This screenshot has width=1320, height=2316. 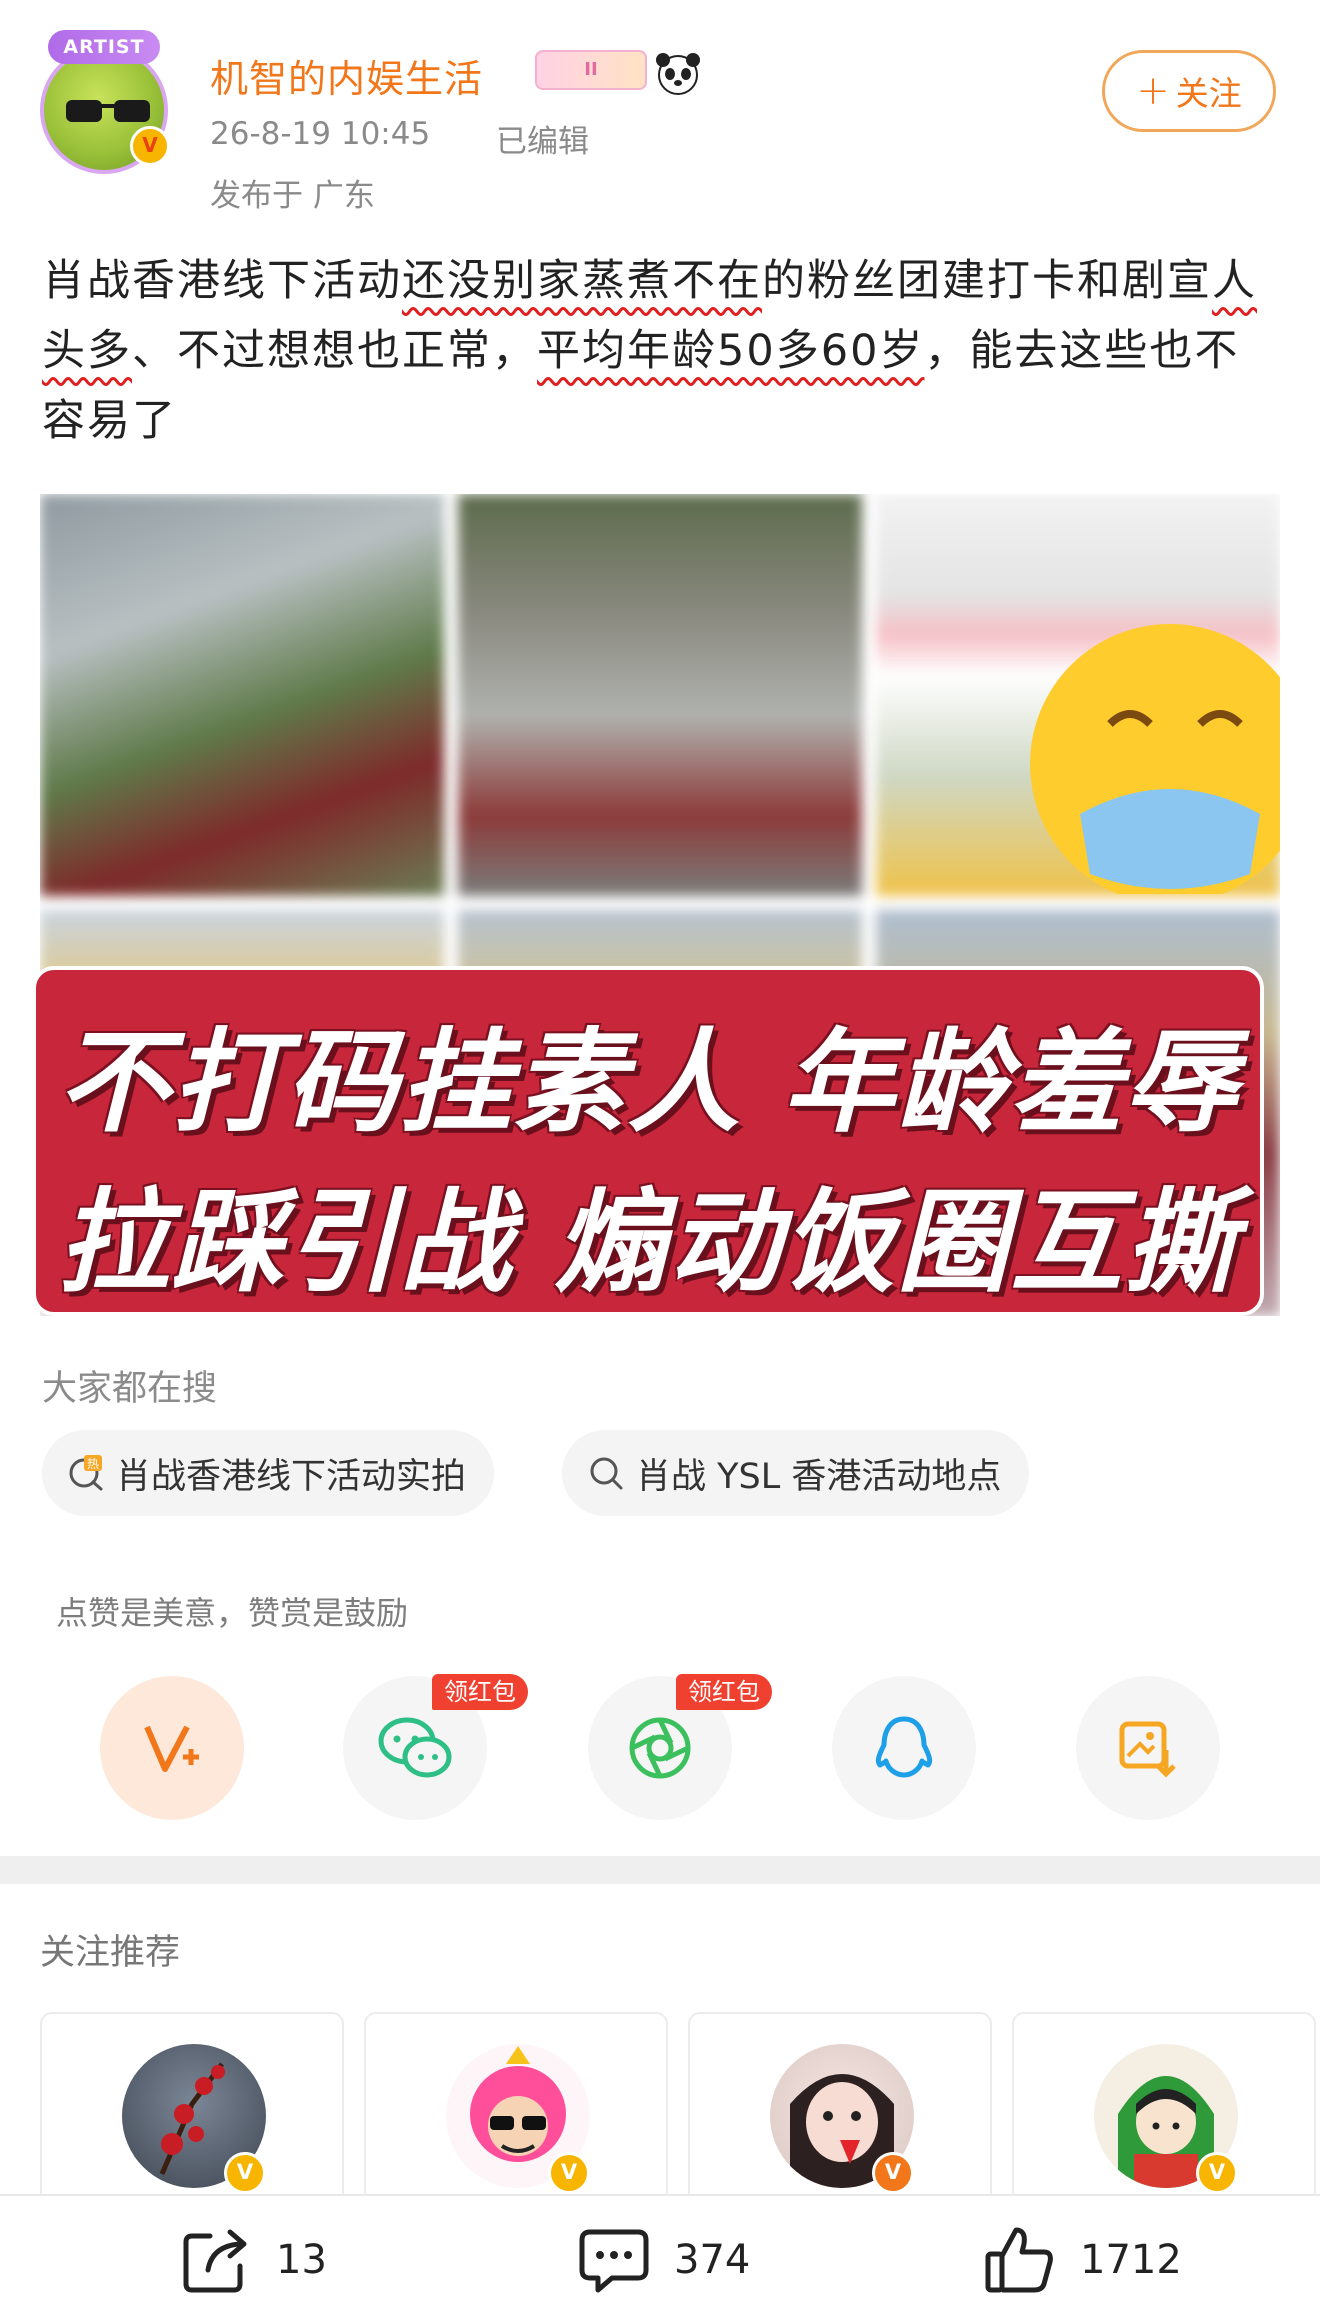 I want to click on image-caption-banner: 不打码挂素人 年龄羞辱 拉踩引战 煽动饭圈互撕, so click(x=648, y=1141).